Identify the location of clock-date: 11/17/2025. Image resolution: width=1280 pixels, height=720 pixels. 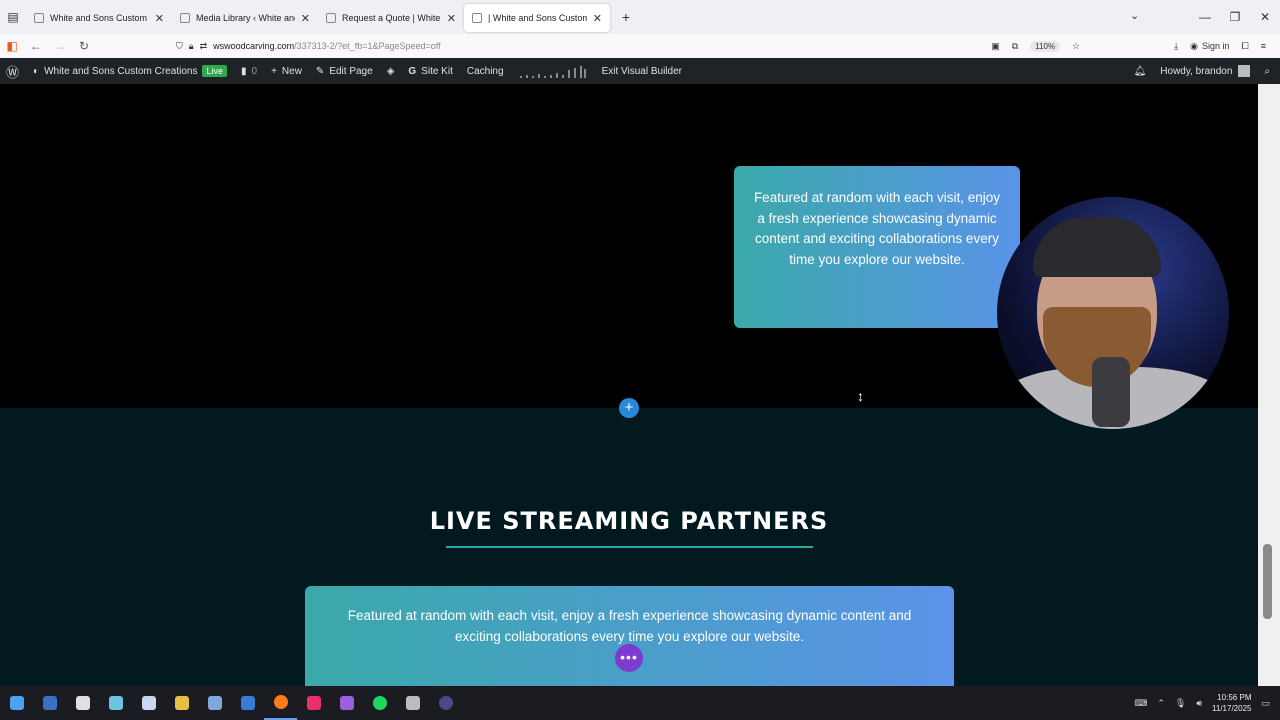
(1232, 708).